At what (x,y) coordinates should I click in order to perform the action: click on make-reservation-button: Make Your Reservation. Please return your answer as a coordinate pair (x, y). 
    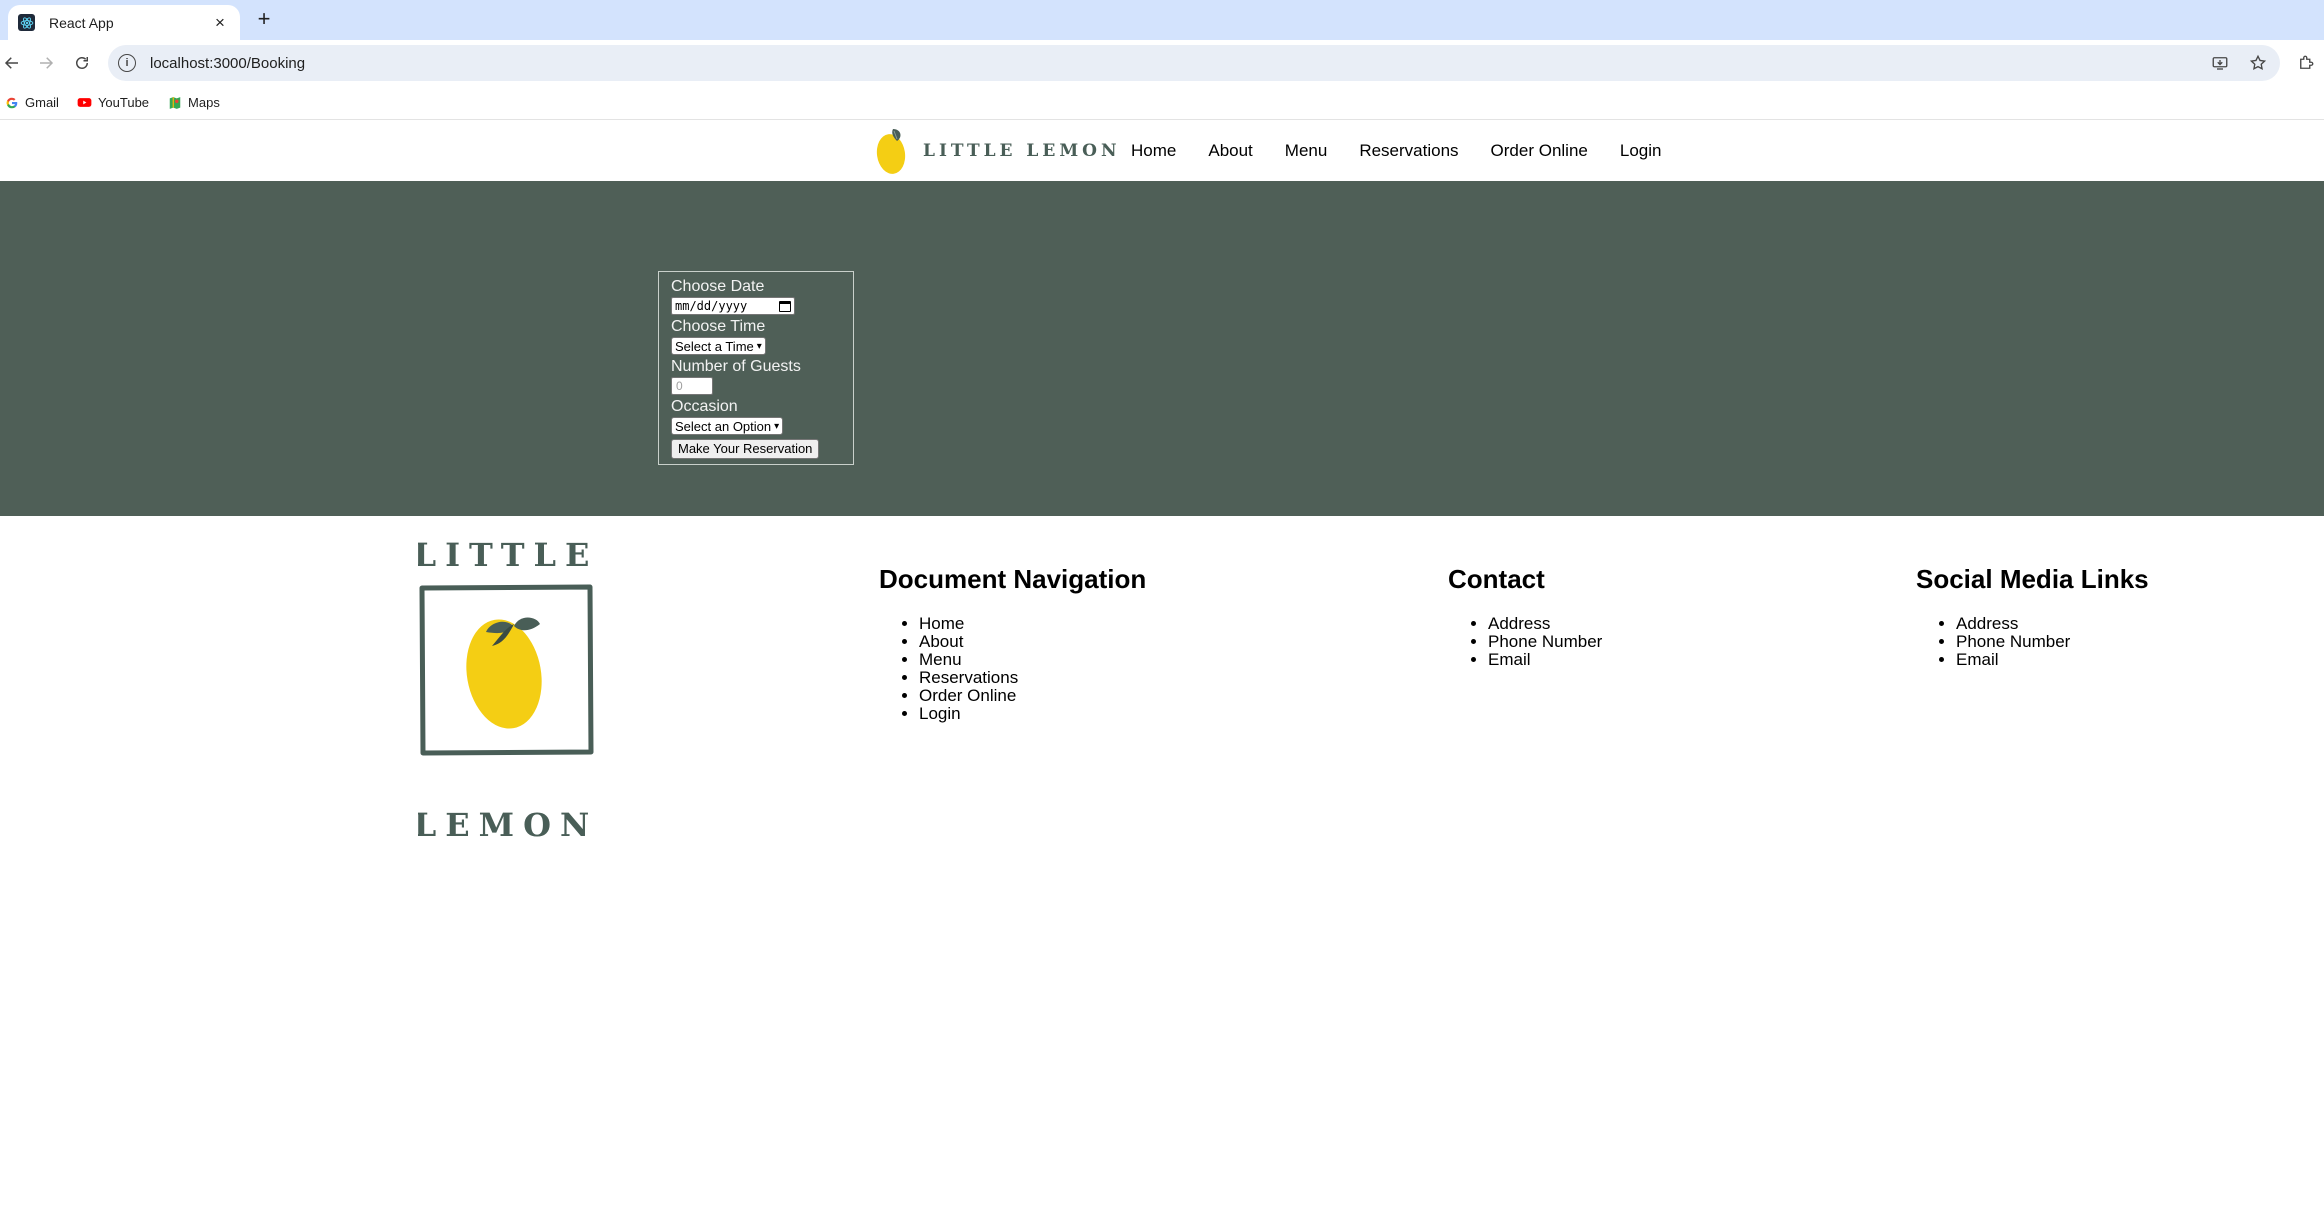
    Looking at the image, I should click on (745, 449).